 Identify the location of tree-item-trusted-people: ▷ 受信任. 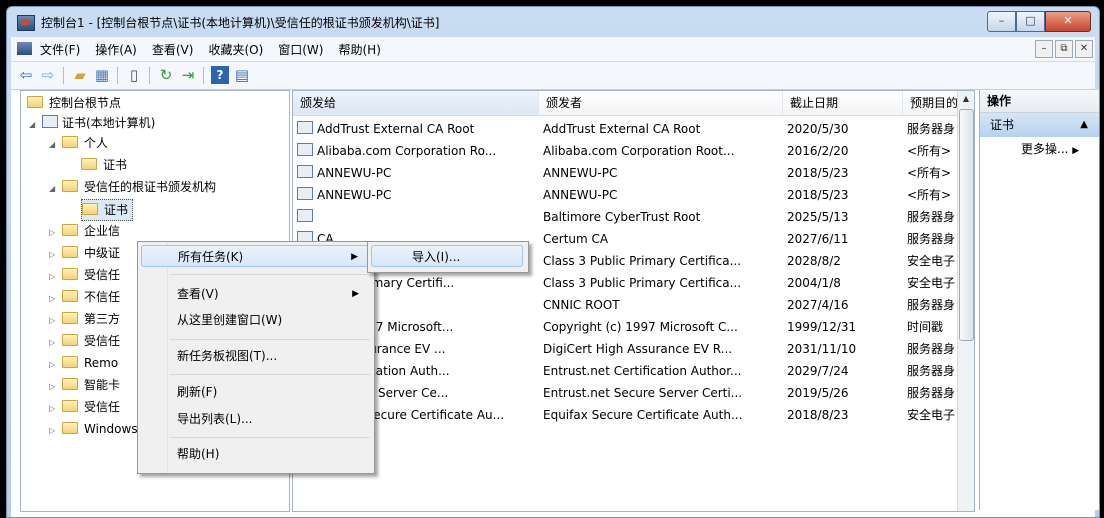
(84, 341).